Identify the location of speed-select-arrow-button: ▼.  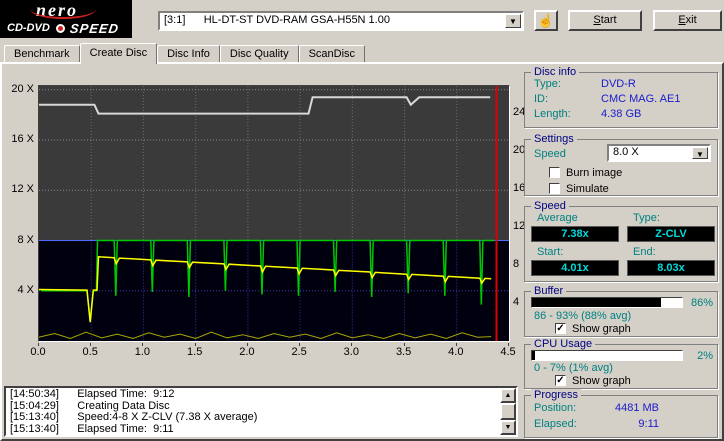
(700, 153).